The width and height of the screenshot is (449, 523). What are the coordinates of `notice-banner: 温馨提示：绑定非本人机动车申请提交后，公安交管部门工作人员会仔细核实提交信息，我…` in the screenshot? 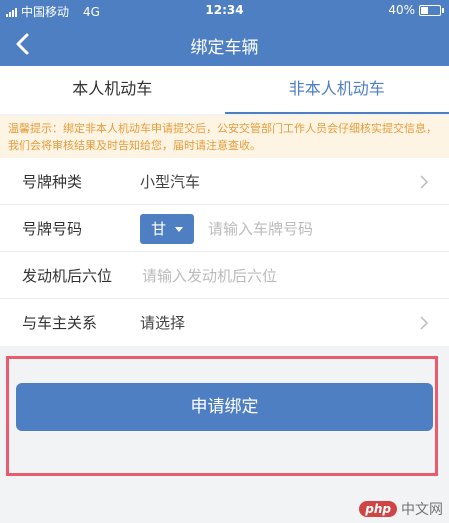 It's located at (224, 137).